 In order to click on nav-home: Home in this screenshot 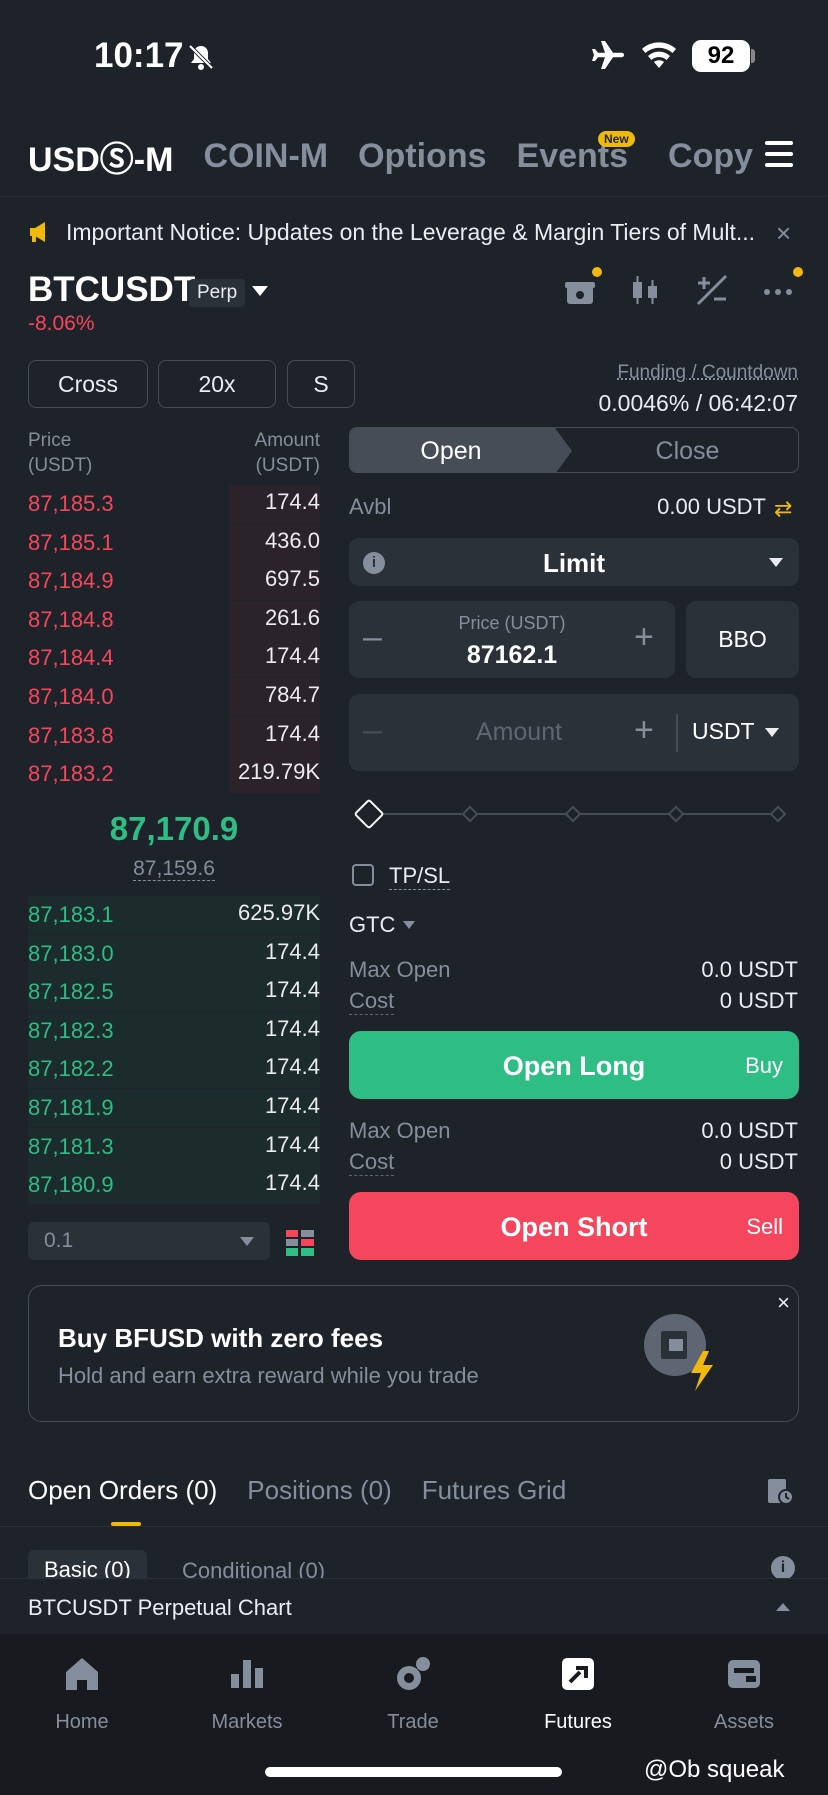, I will do `click(82, 1694)`.